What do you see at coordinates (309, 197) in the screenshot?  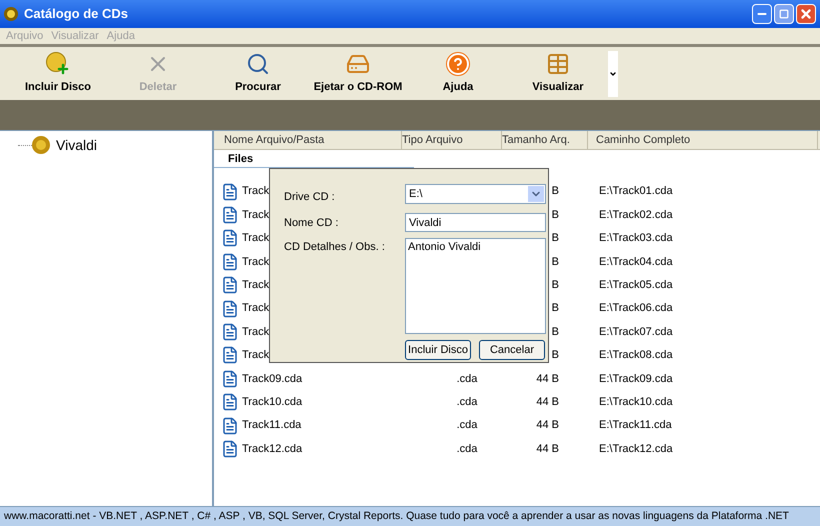 I see `field-label: Drive CD :` at bounding box center [309, 197].